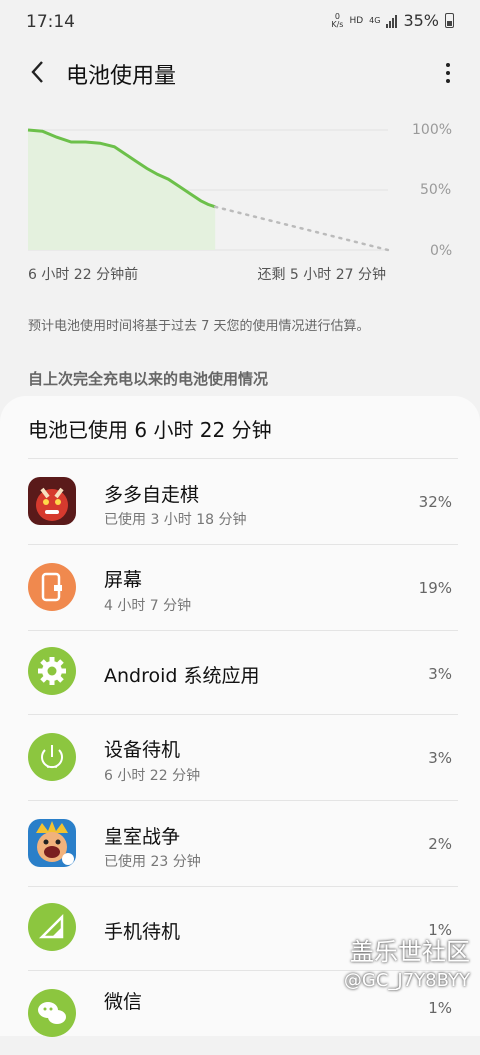 The height and width of the screenshot is (1055, 480). Describe the element at coordinates (52, 501) in the screenshot. I see `auto-chess-icon` at that location.